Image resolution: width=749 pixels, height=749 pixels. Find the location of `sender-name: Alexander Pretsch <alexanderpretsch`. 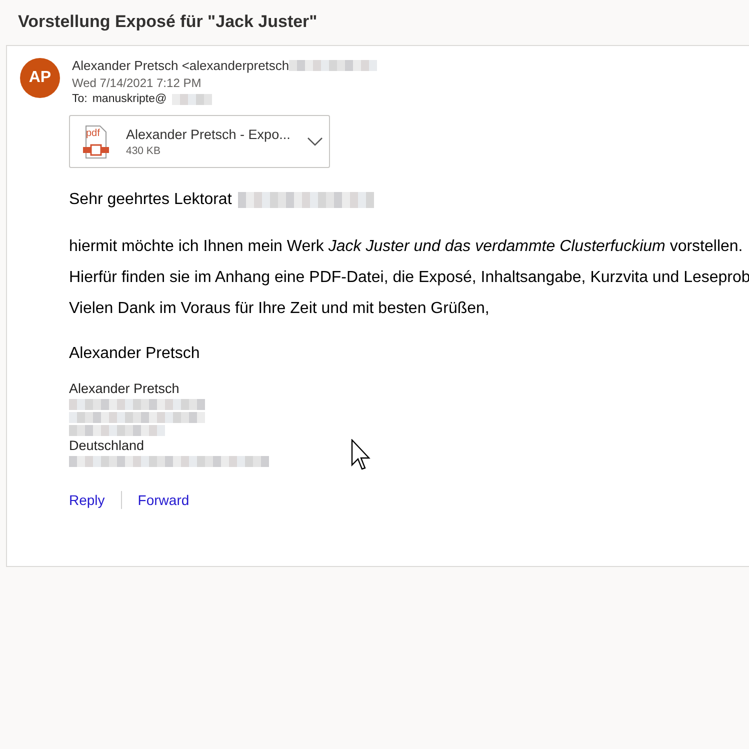

sender-name: Alexander Pretsch <alexanderpretsch is located at coordinates (181, 65).